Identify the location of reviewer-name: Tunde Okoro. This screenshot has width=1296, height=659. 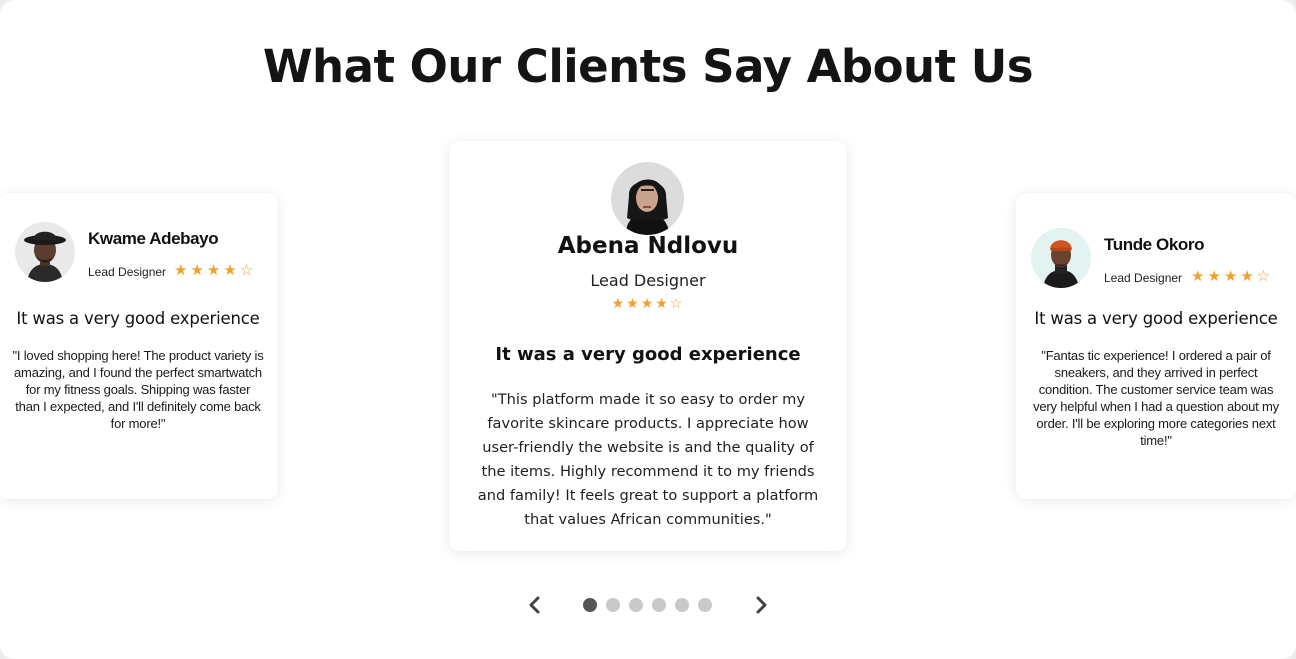
(1154, 244).